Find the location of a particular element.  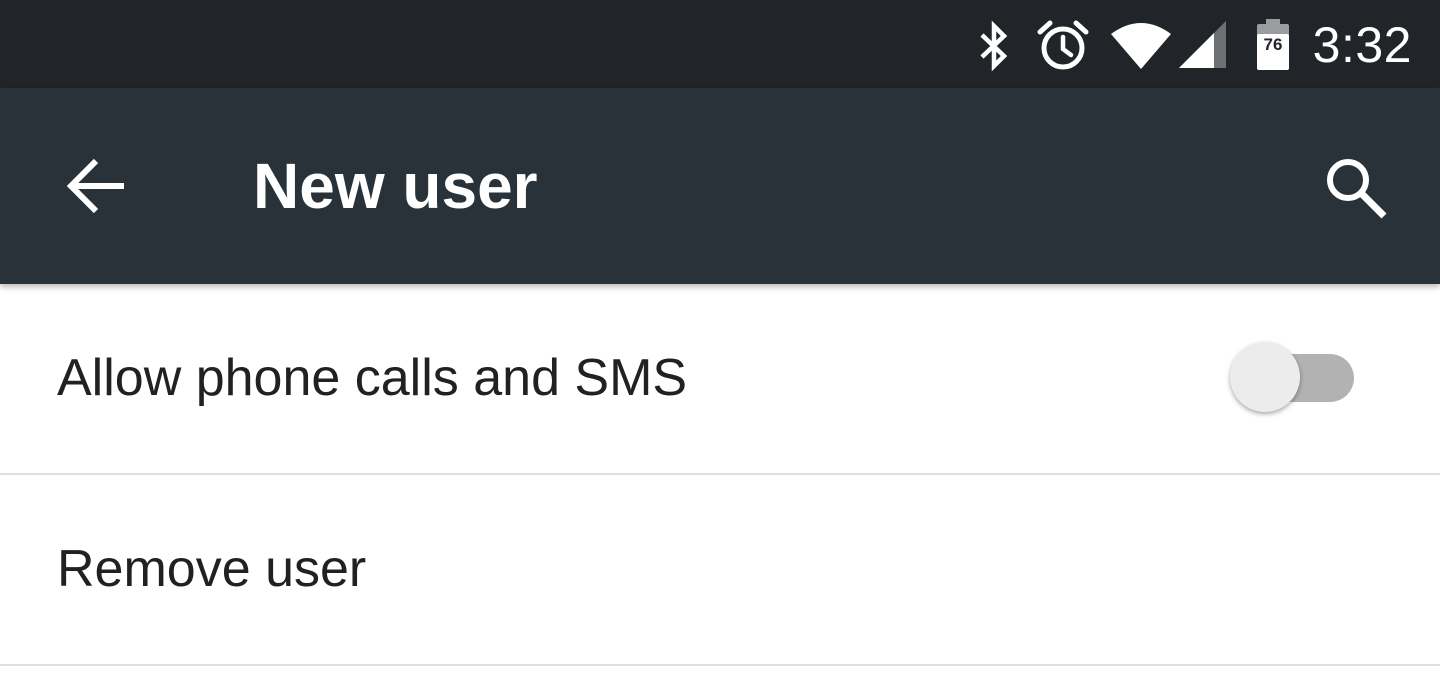

allow-calls-sms-label: Allow phone calls and SMS is located at coordinates (372, 378).